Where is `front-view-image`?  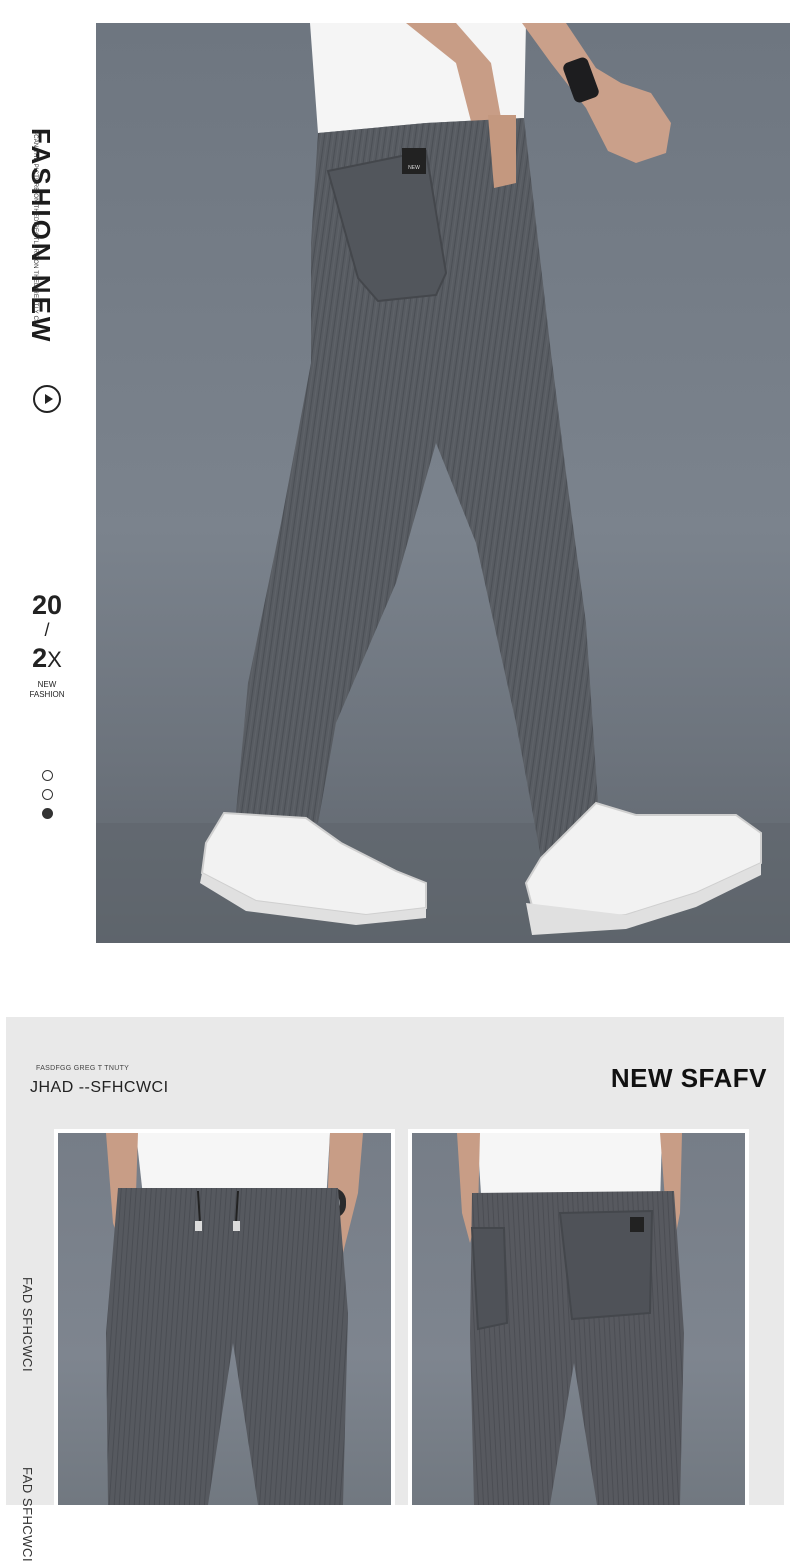 front-view-image is located at coordinates (224, 1319).